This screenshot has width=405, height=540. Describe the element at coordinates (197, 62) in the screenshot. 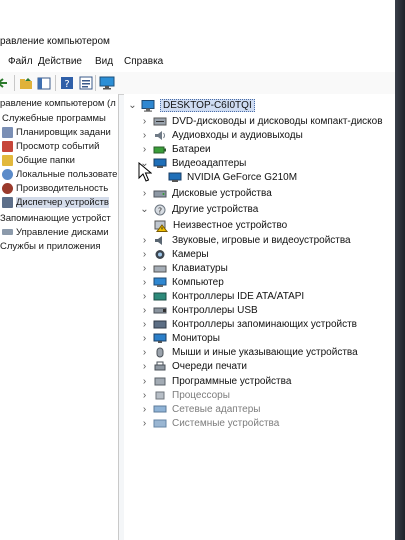

I see `menu-bar: Файл Действие Вид Справка` at that location.